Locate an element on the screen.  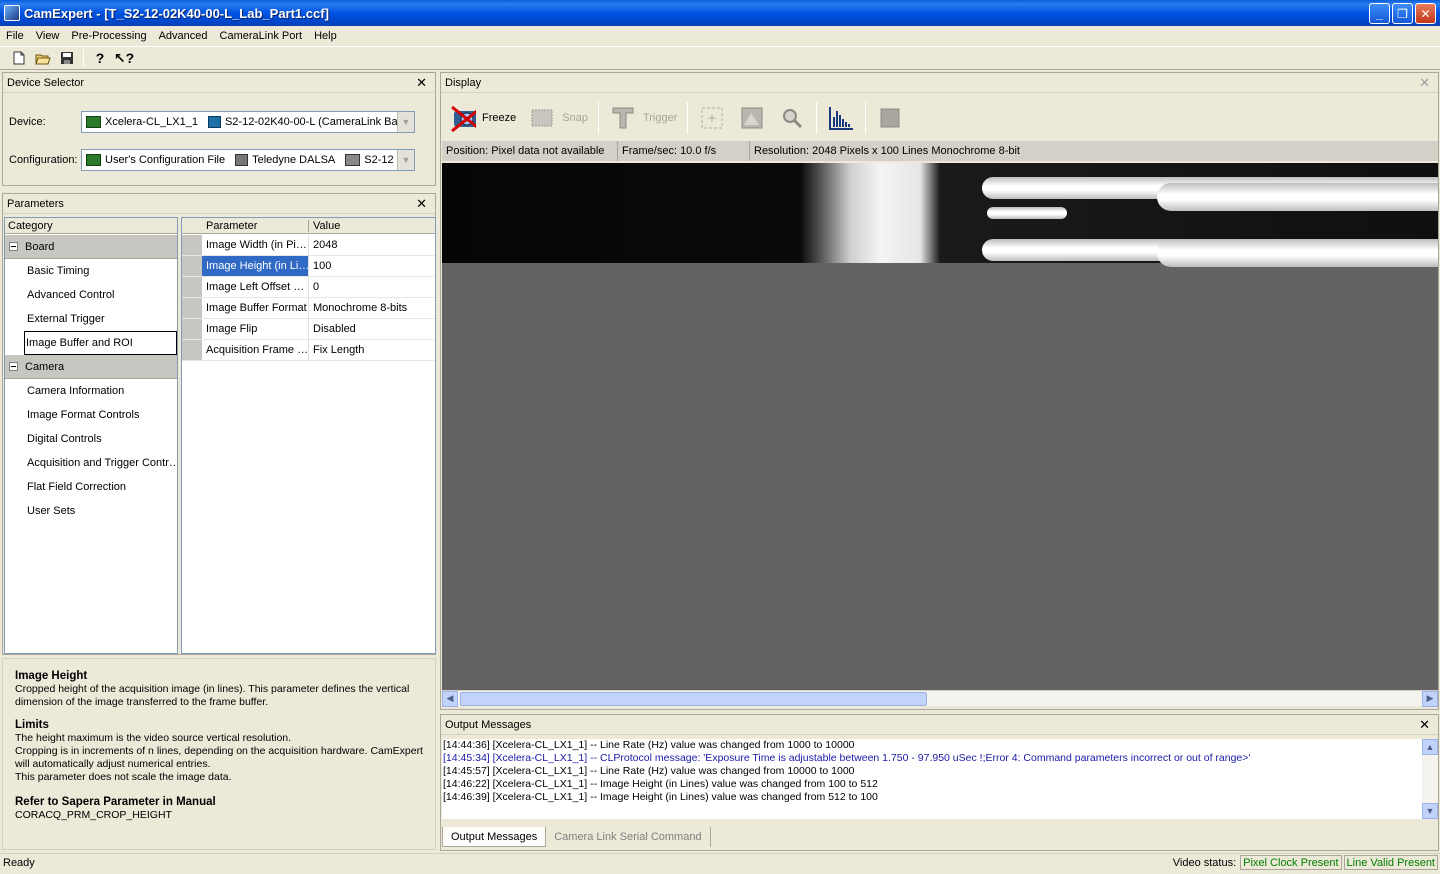
histogram-icon is located at coordinates (841, 118).